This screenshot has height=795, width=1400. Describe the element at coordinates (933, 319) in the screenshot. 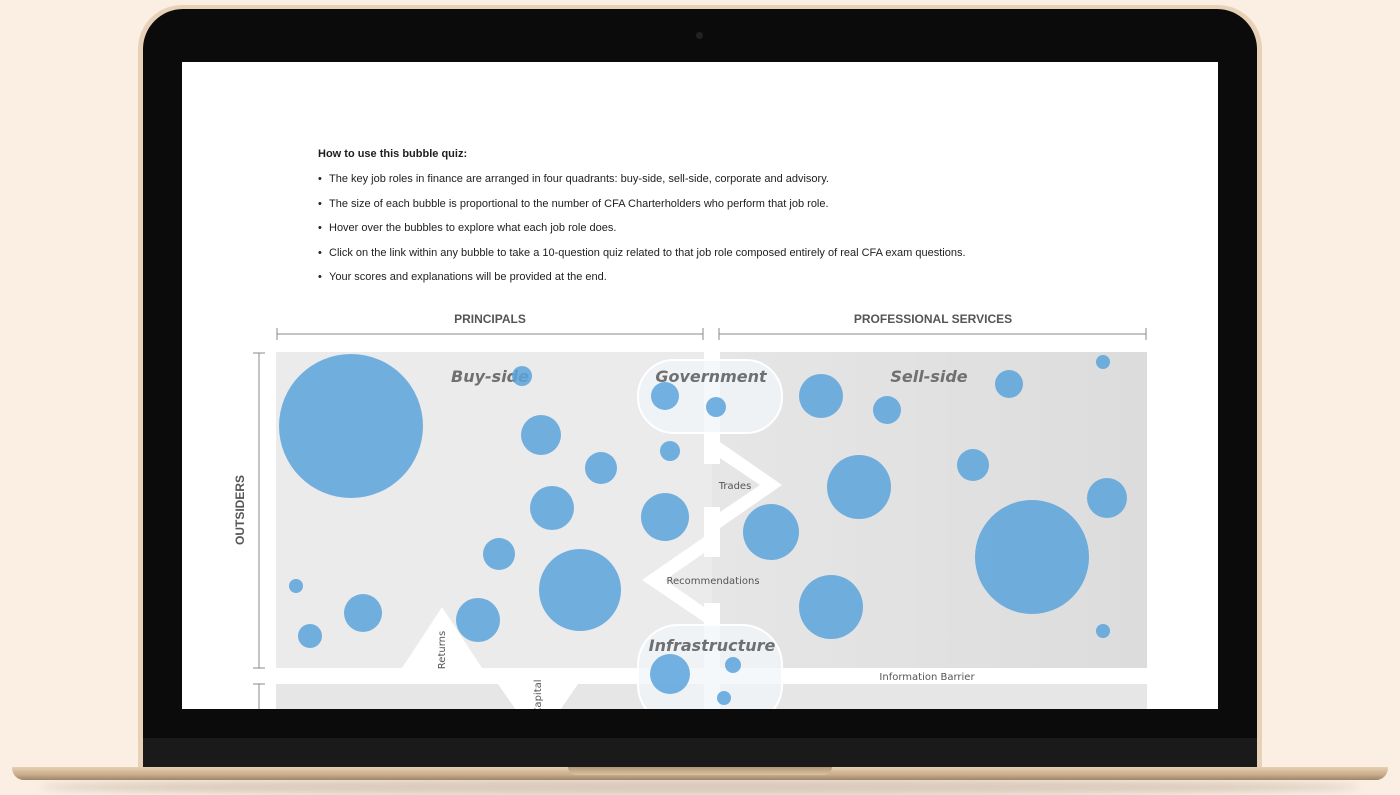

I see `professional-services-label: PROFESSIONAL SERVICES` at that location.